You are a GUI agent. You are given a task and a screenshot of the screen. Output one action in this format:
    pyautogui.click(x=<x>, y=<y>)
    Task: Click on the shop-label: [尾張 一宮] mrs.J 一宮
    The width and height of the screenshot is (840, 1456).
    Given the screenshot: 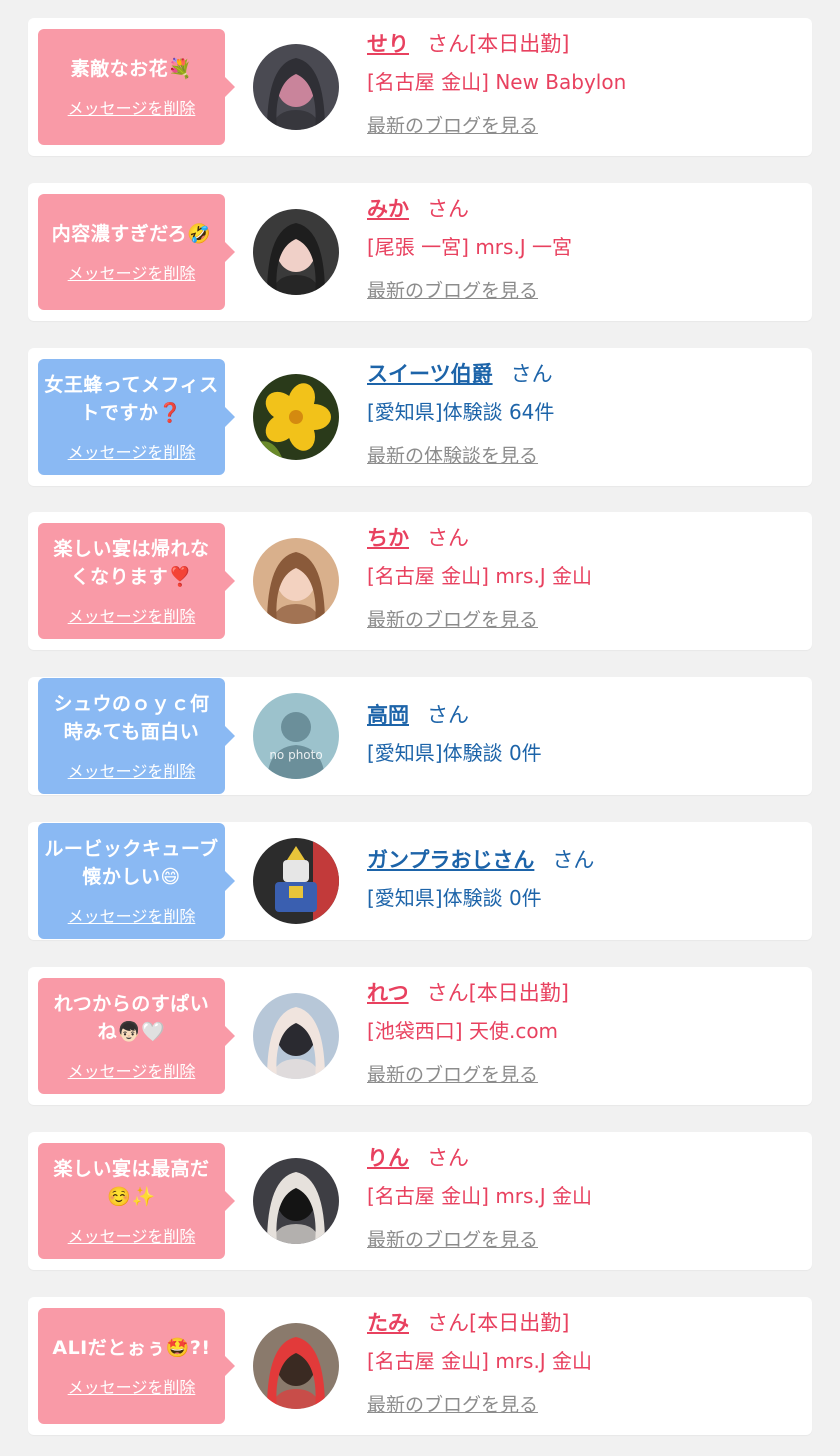 What is the action you would take?
    pyautogui.click(x=470, y=247)
    